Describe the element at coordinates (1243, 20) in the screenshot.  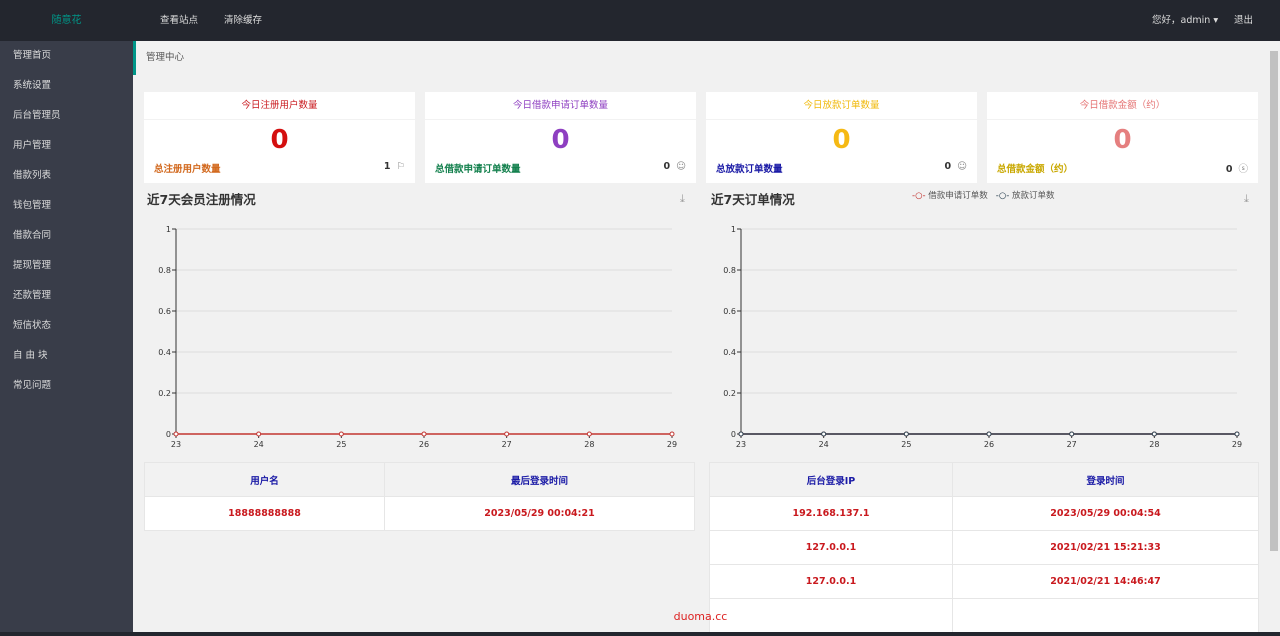
I see `logout-link: 退出` at that location.